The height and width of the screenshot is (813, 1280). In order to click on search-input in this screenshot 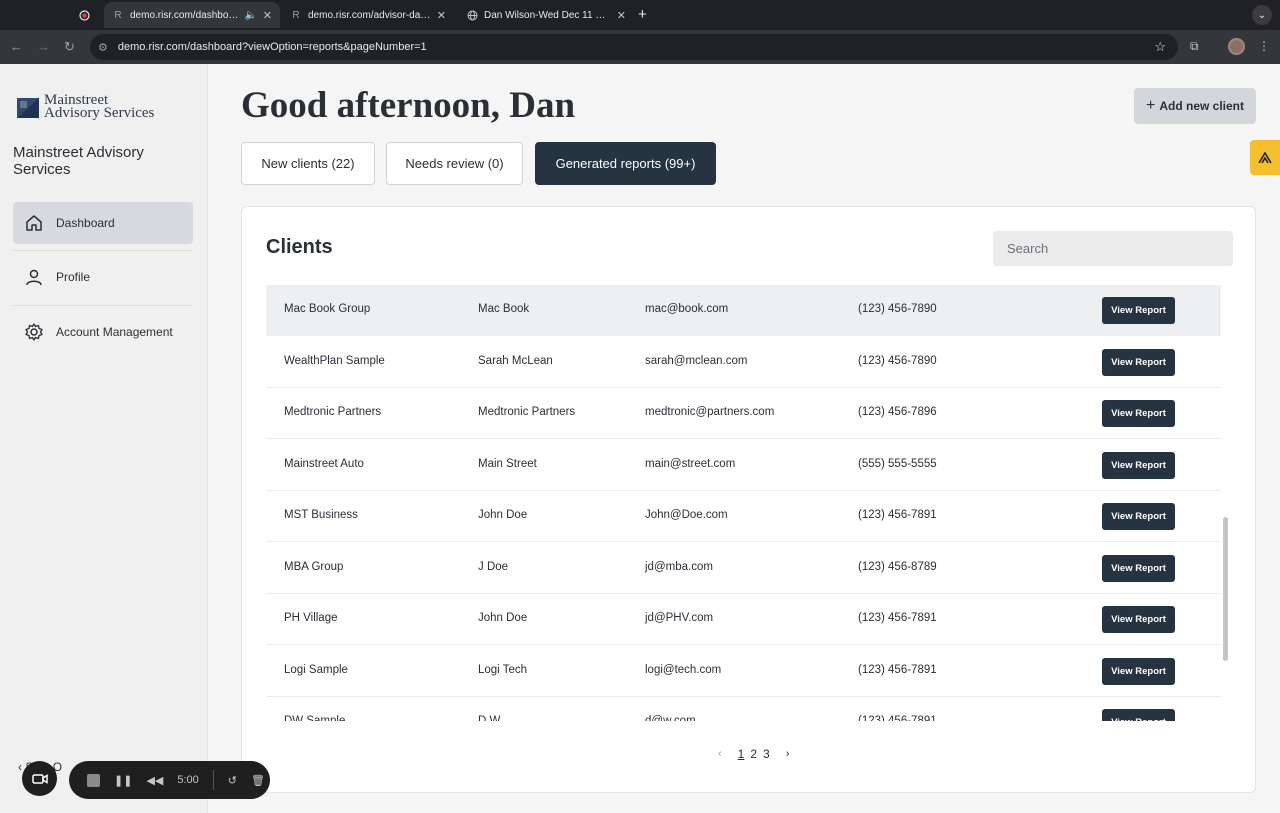, I will do `click(1113, 248)`.